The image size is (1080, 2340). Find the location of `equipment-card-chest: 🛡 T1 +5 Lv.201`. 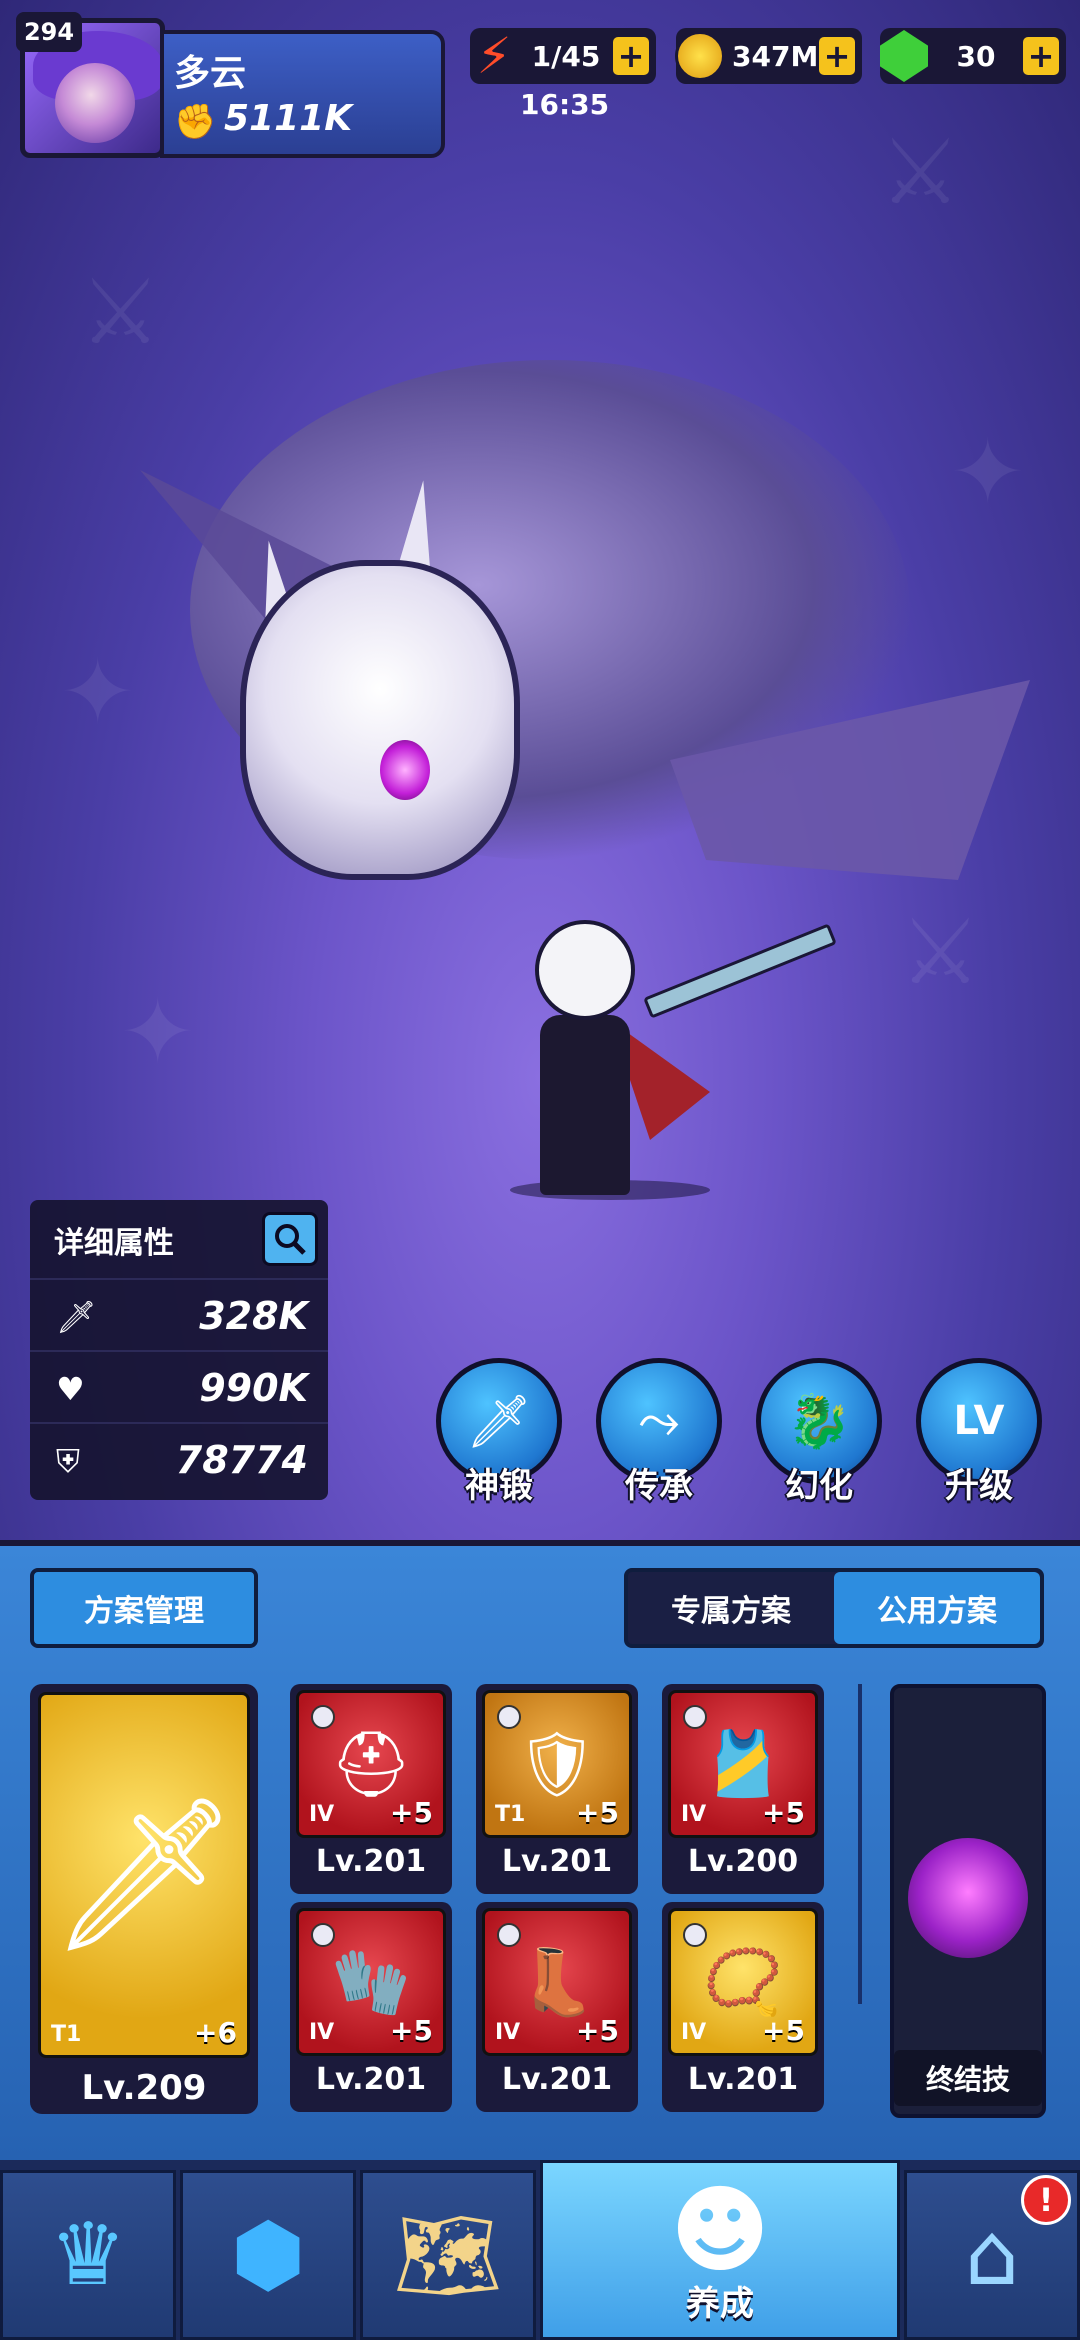

equipment-card-chest: 🛡 T1 +5 Lv.201 is located at coordinates (557, 1789).